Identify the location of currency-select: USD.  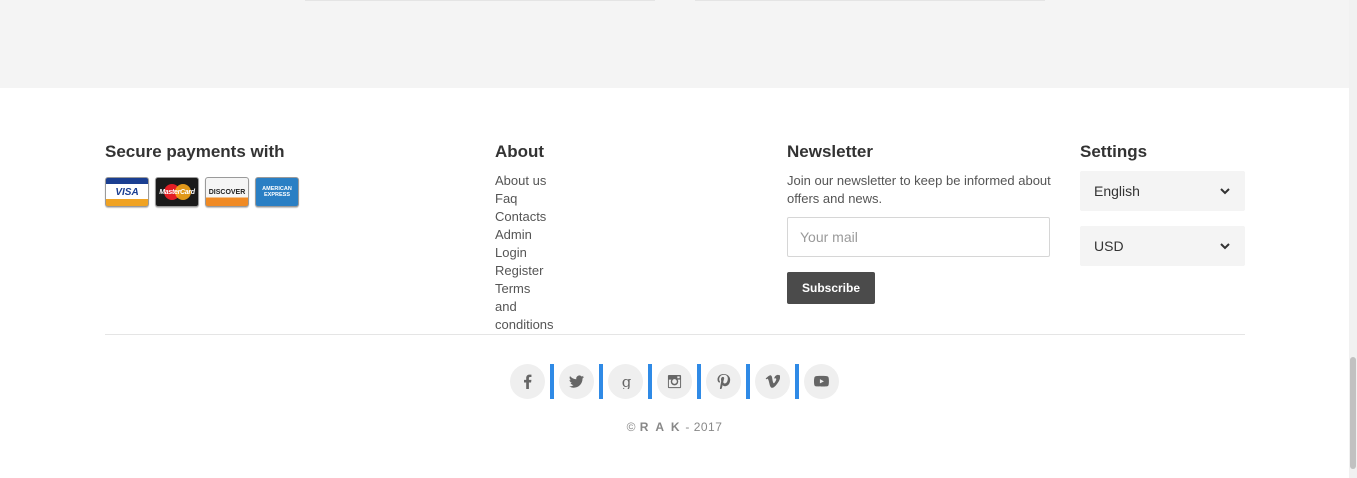
(1162, 246).